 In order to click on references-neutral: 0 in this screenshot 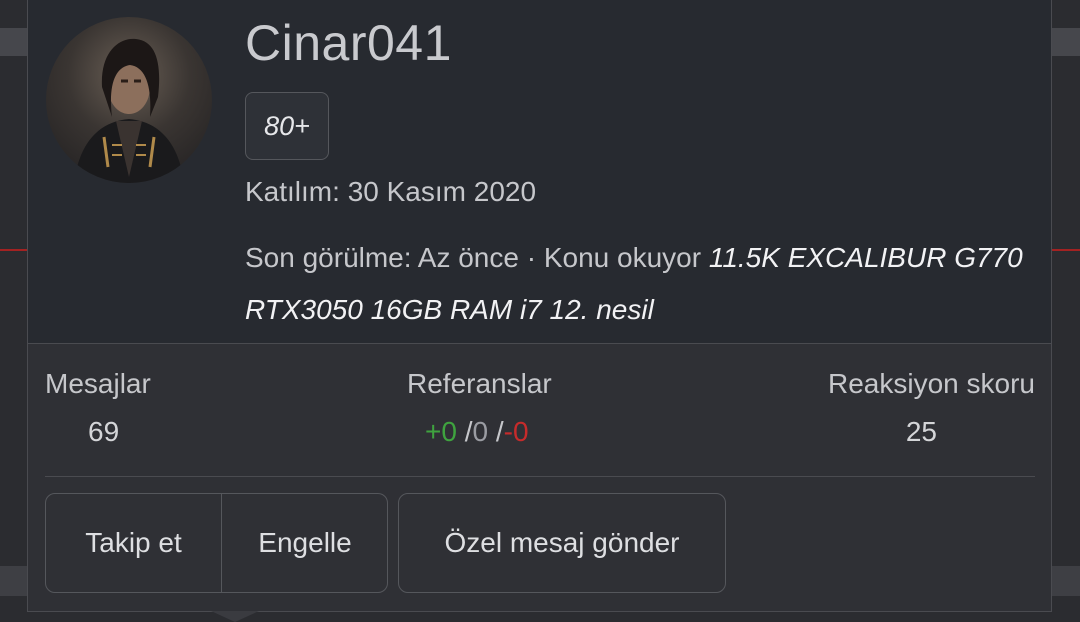, I will do `click(480, 431)`.